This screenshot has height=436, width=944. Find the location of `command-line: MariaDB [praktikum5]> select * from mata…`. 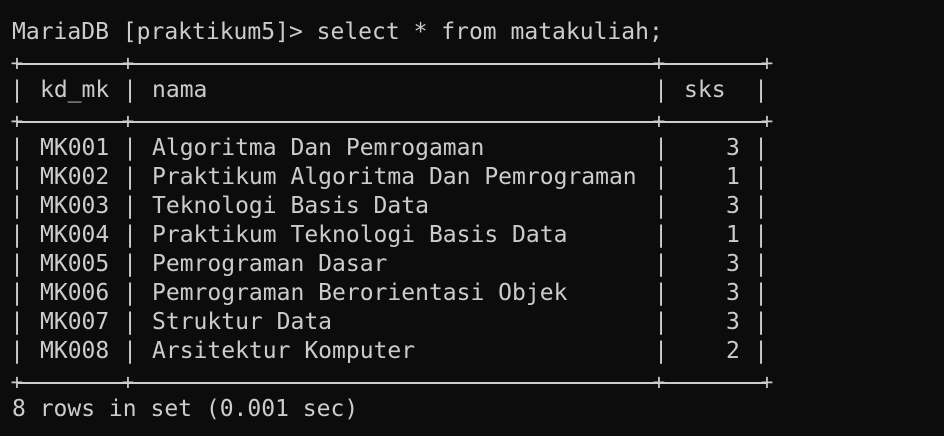

command-line: MariaDB [praktikum5]> select * from mata… is located at coordinates (337, 32).